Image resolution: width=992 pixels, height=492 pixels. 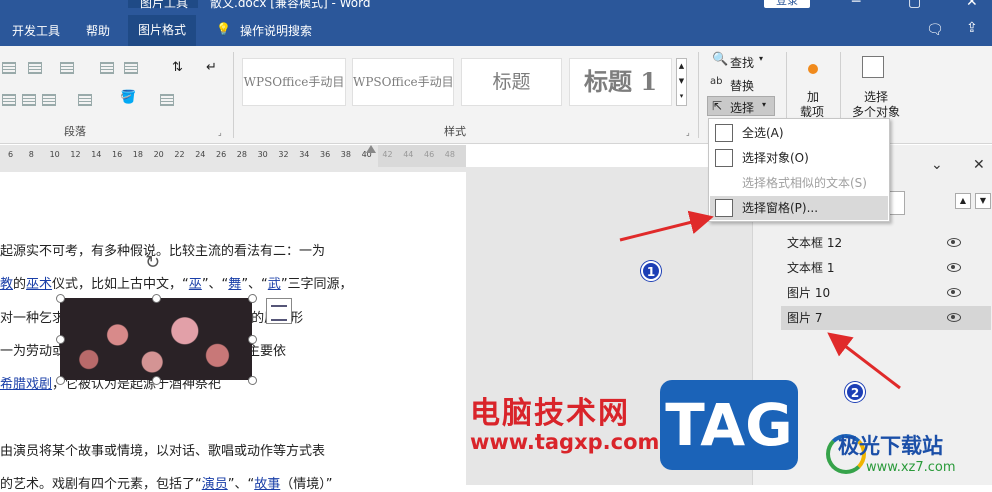 I want to click on watermark-brand-name: 极光下载站, so click(x=890, y=446).